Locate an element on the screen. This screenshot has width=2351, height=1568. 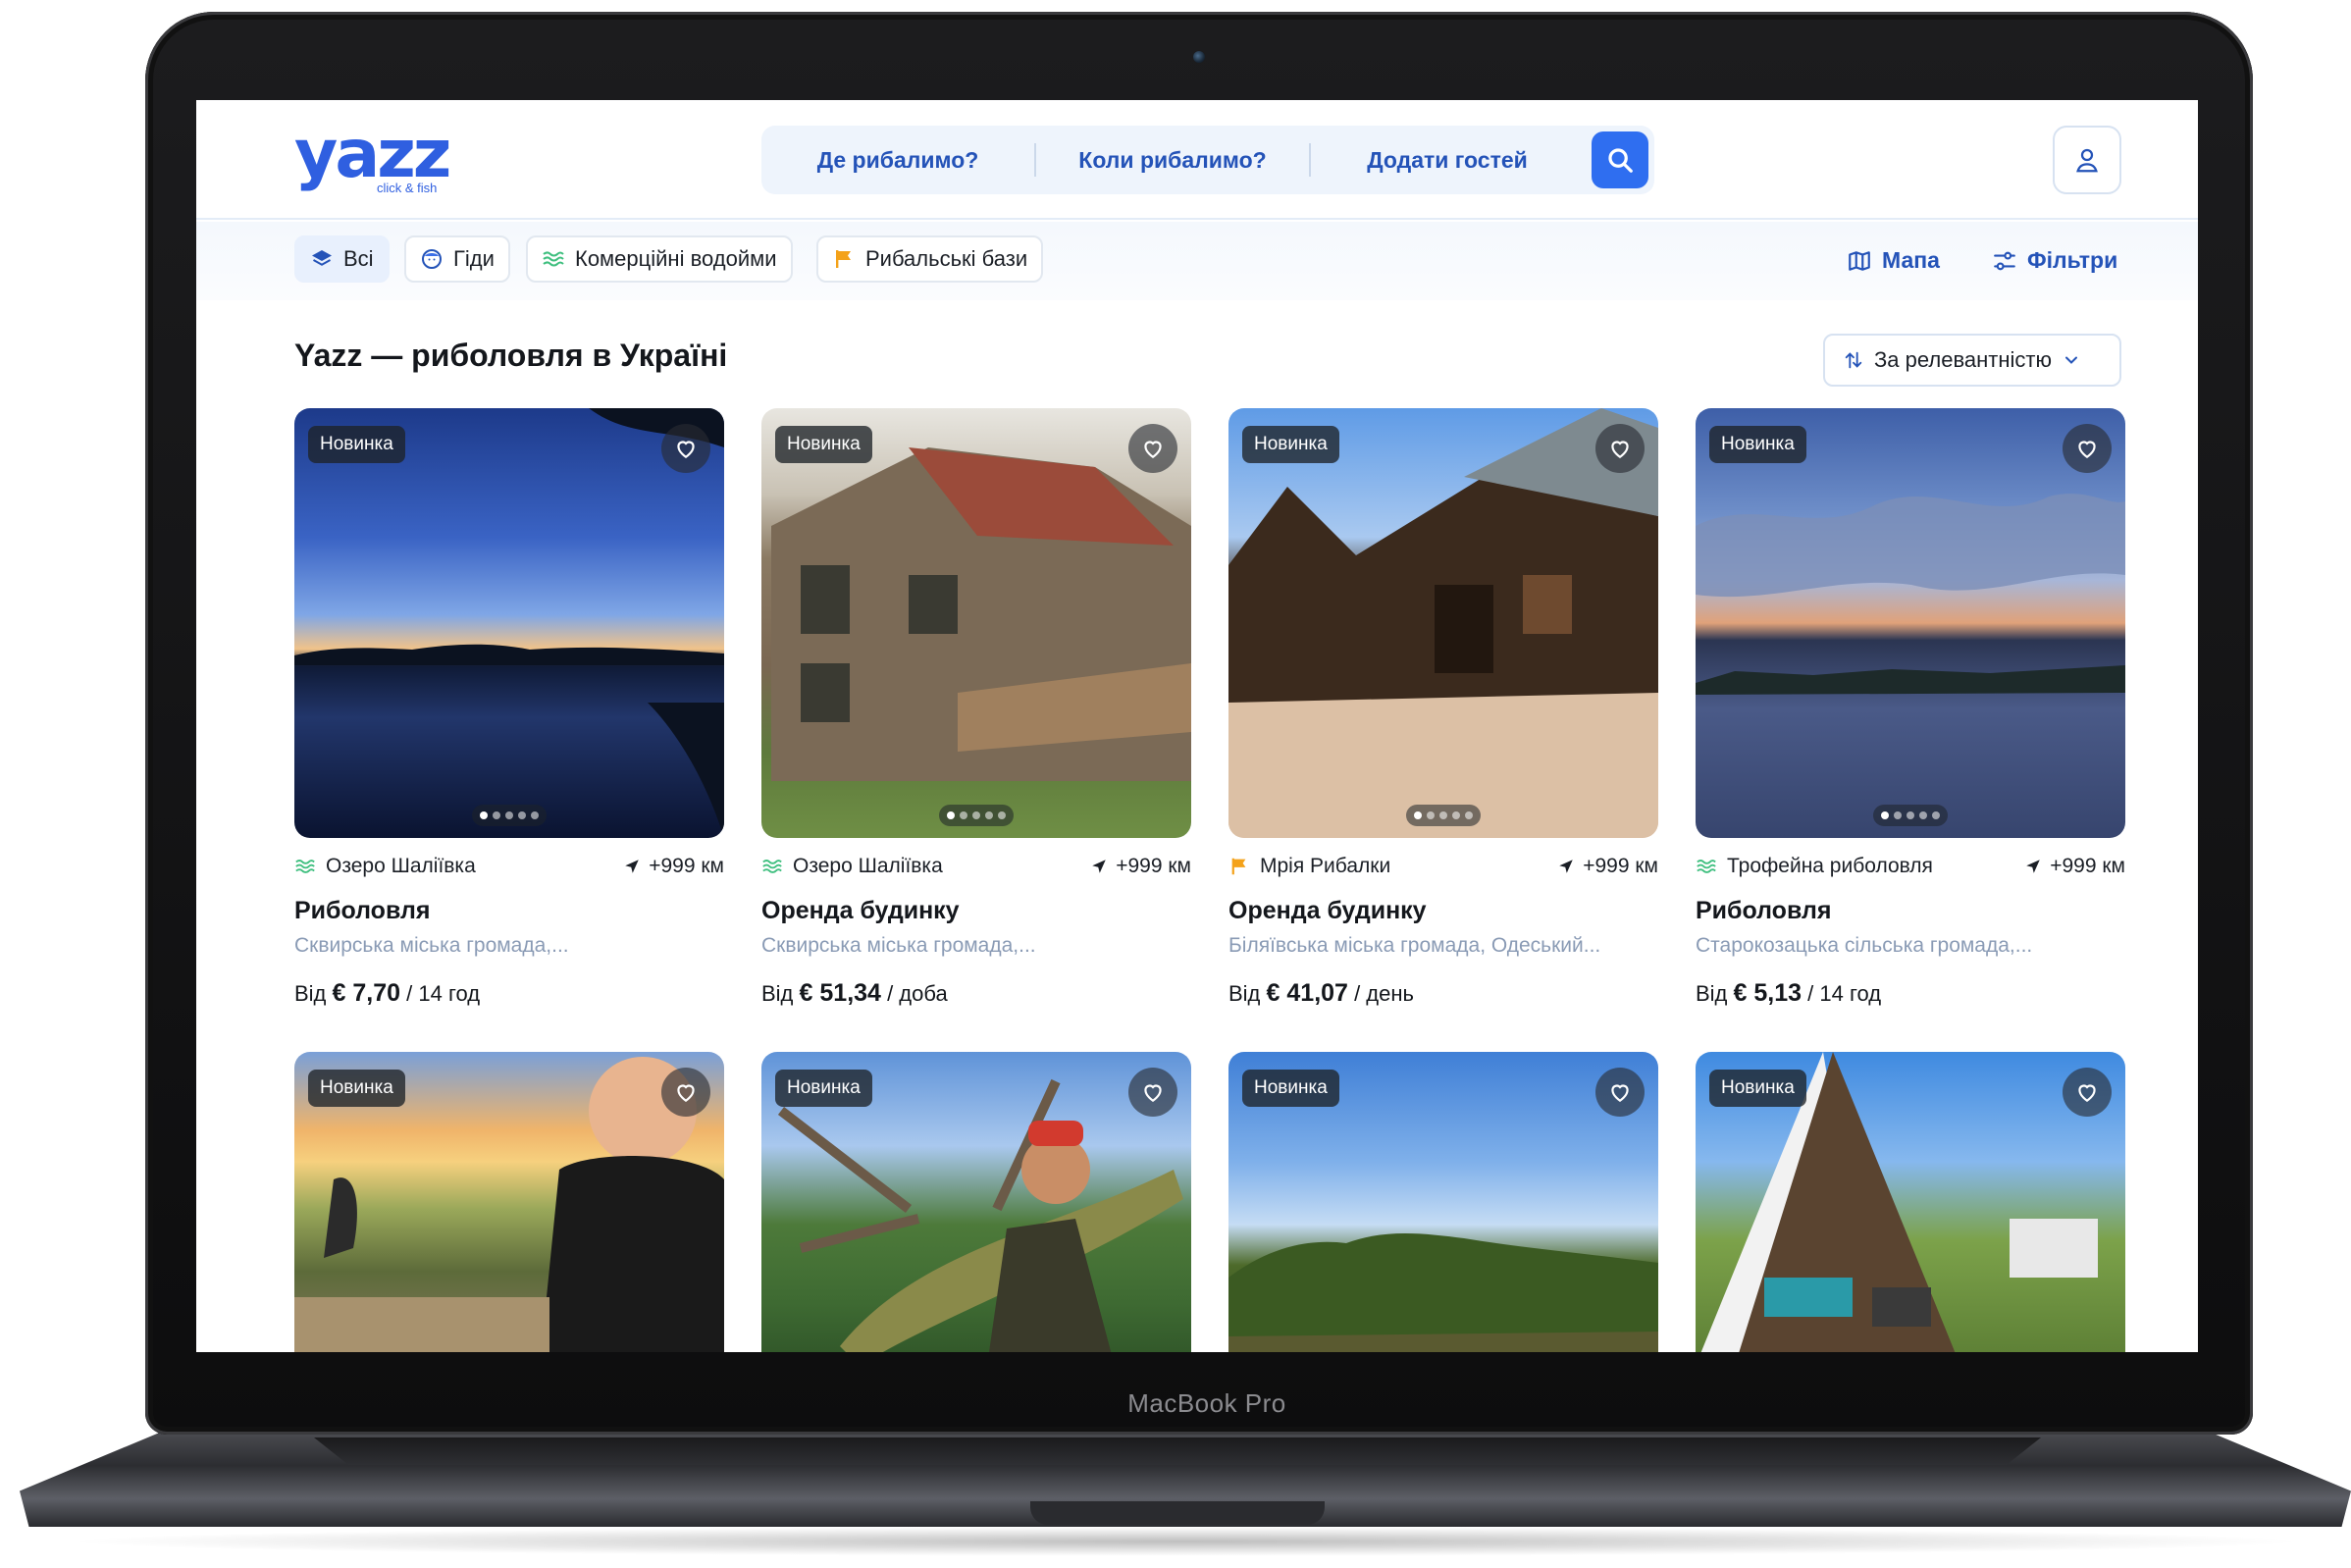
map-label: Мапа is located at coordinates (1911, 260).